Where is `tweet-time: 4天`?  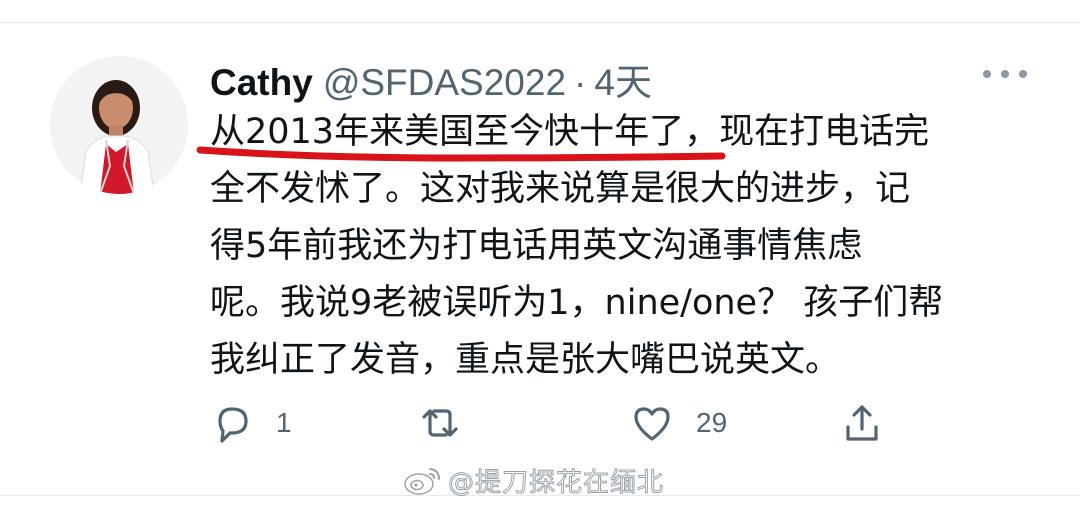 tweet-time: 4天 is located at coordinates (623, 79).